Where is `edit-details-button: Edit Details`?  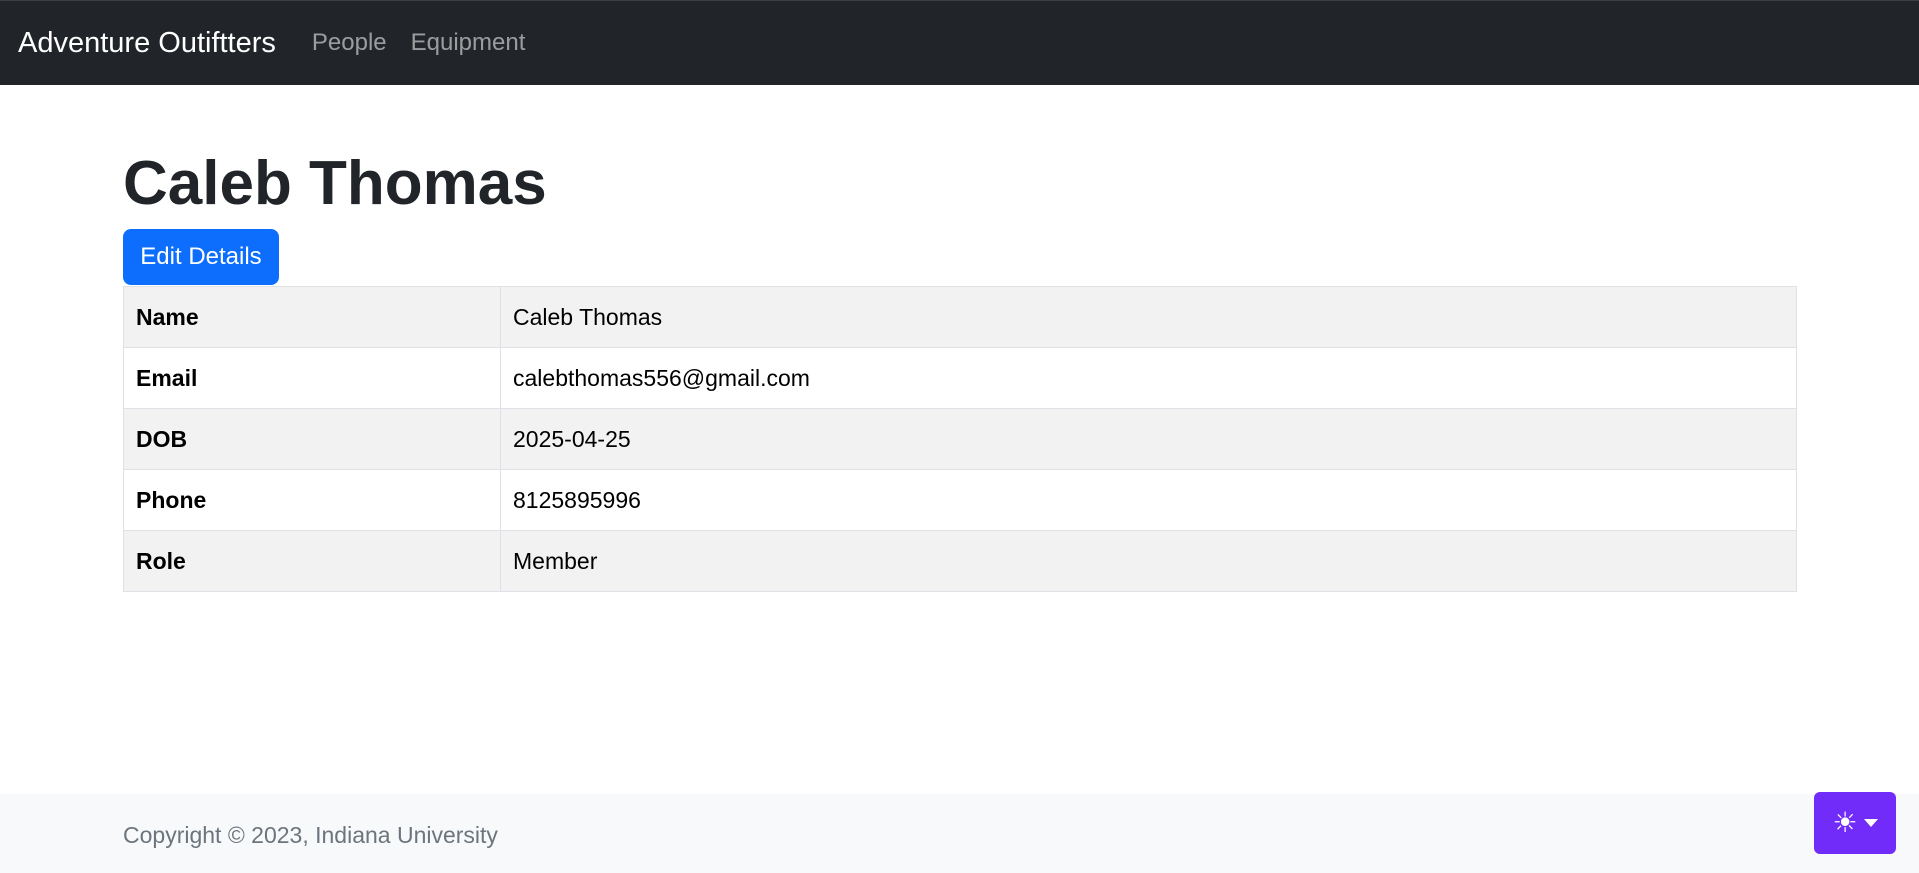
edit-details-button: Edit Details is located at coordinates (201, 257).